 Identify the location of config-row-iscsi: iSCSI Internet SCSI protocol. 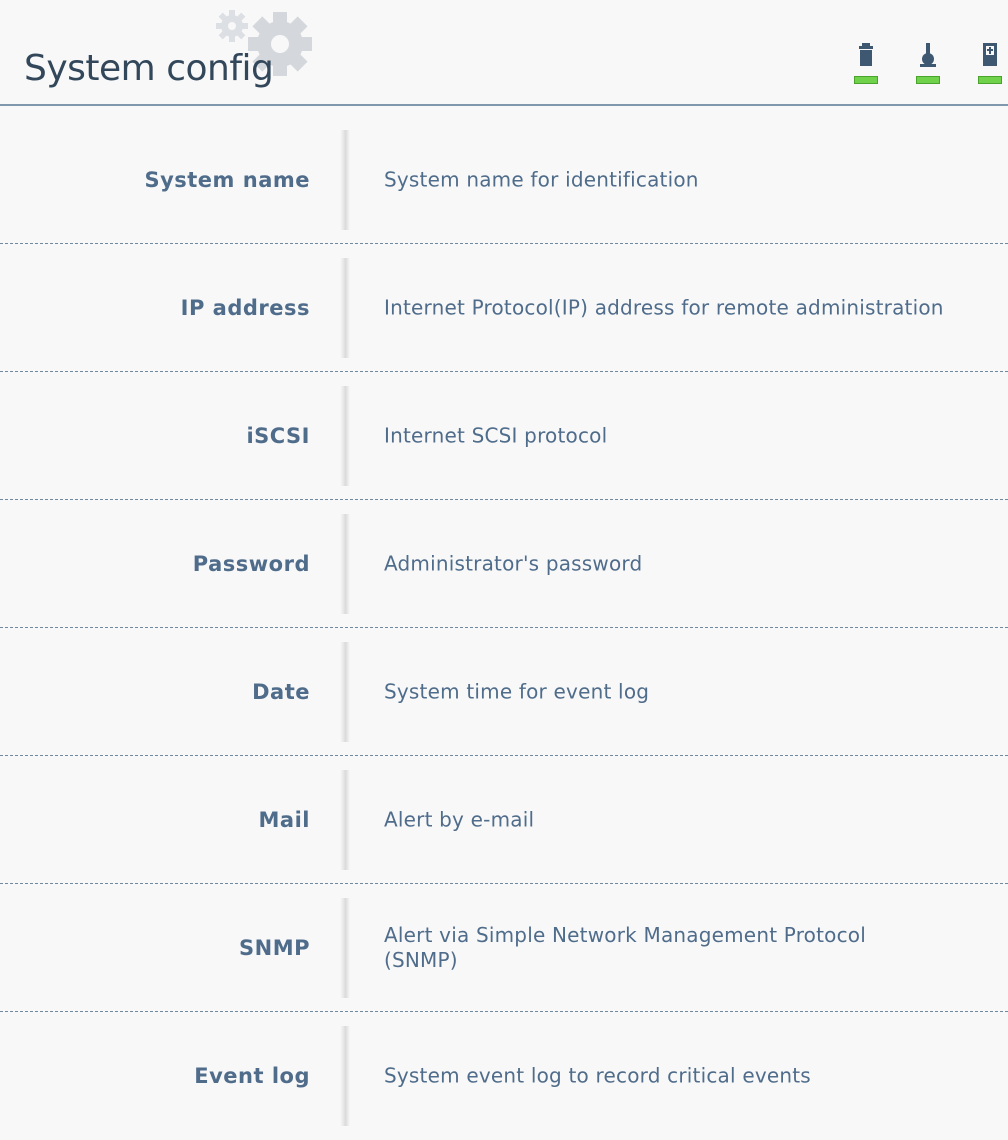
(504, 436).